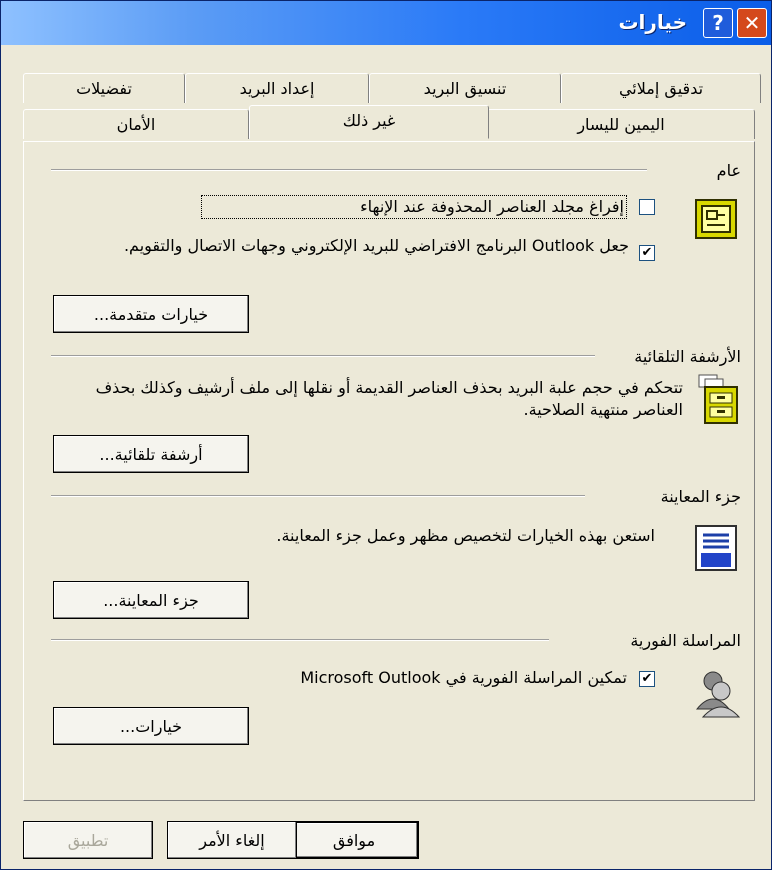 Image resolution: width=772 pixels, height=870 pixels. Describe the element at coordinates (661, 88) in the screenshot. I see `tab-spelling: تدقيق إملائي` at that location.